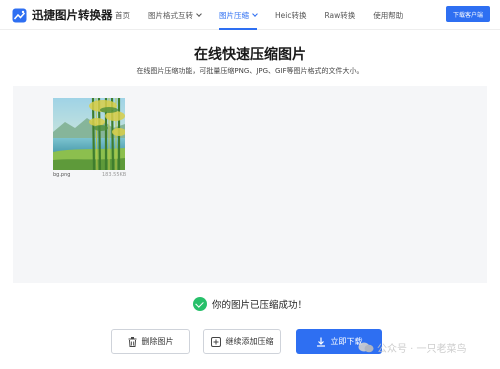 The height and width of the screenshot is (369, 500). I want to click on app-logo: 迅捷图片转换器, so click(62, 15).